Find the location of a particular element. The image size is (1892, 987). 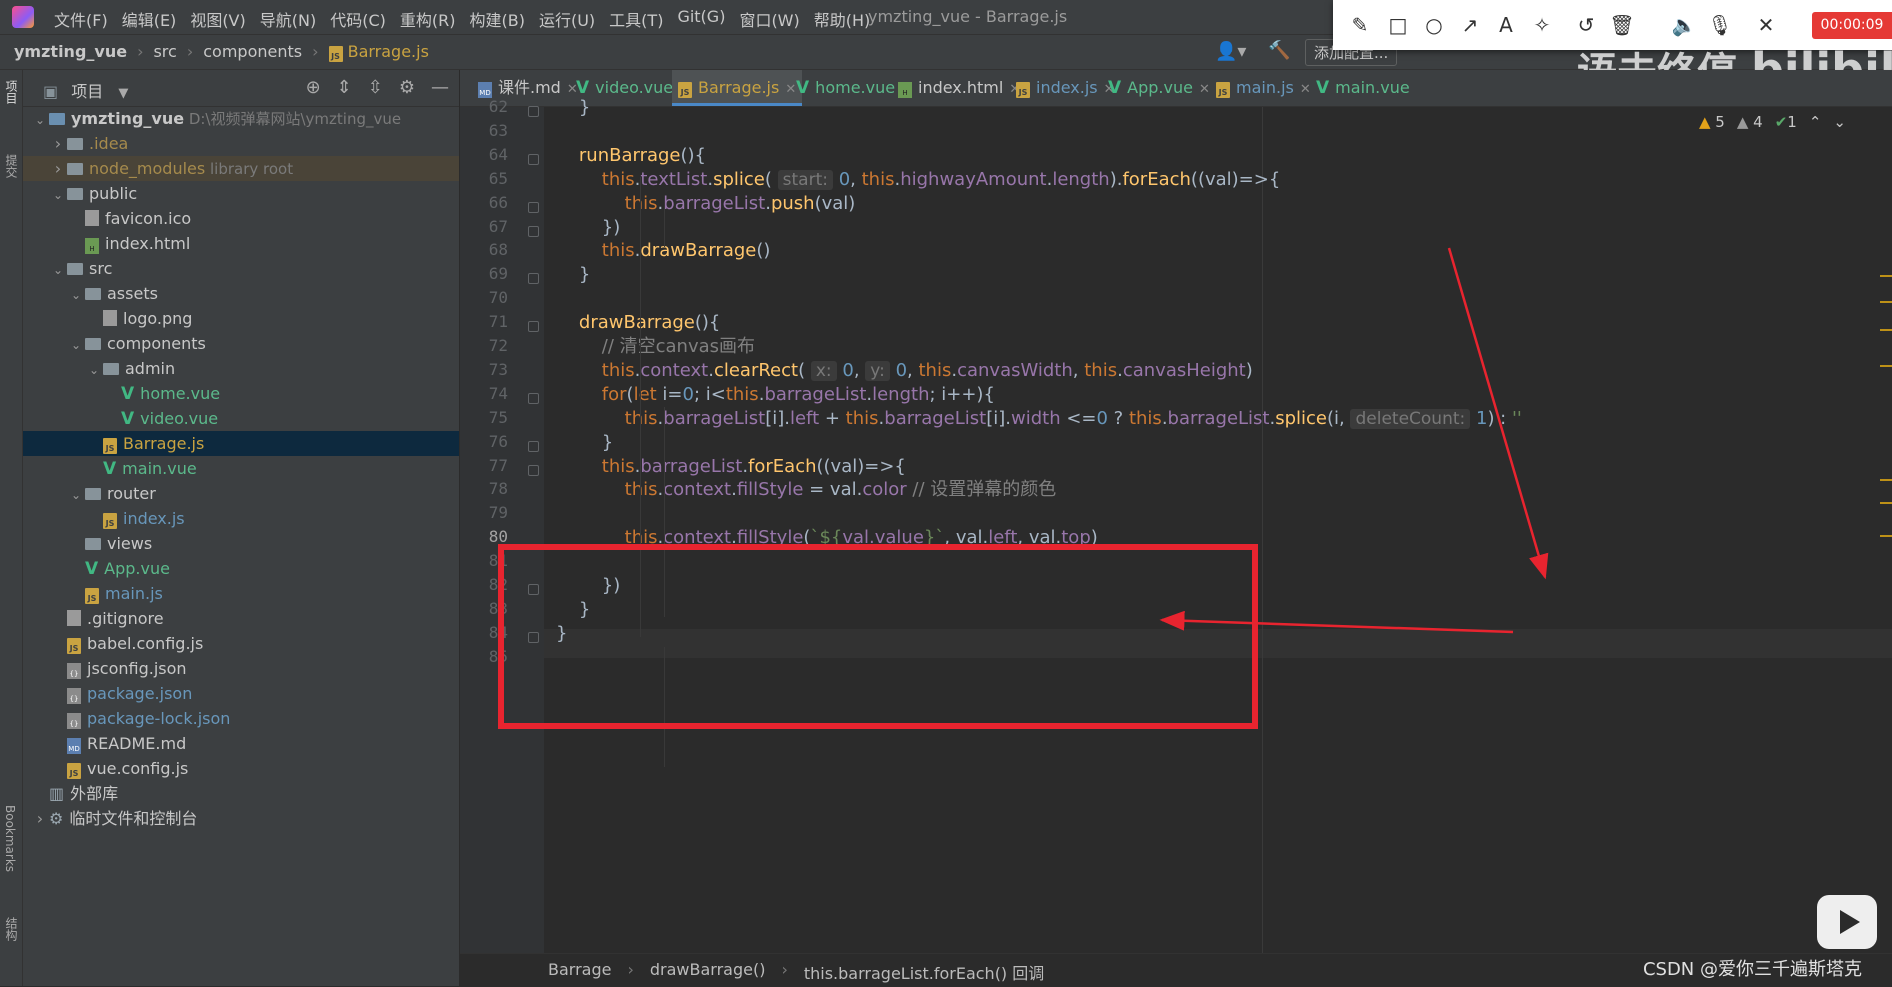

bookmarks-tool-tab: Bookmarks is located at coordinates (10, 838).